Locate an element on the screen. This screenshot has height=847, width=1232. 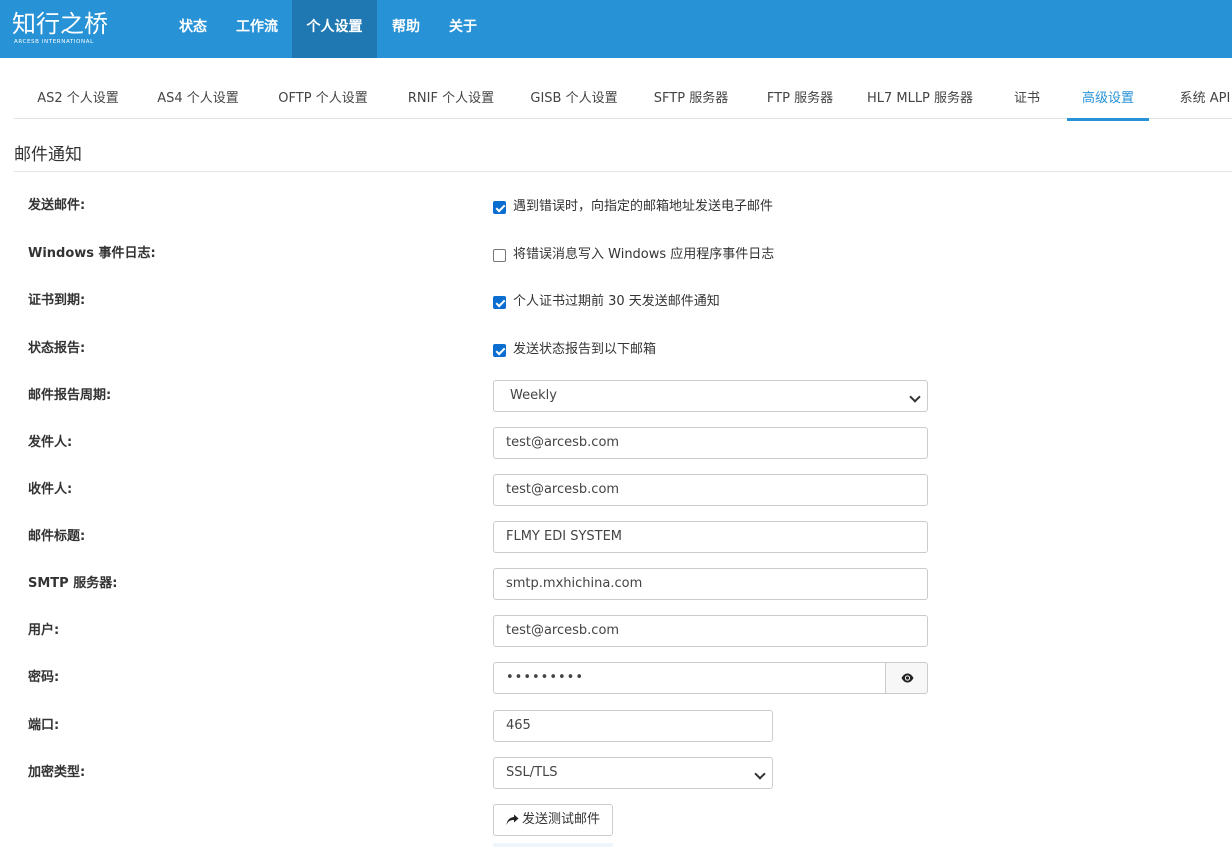
report-period-label: 邮件报告周期: is located at coordinates (70, 395).